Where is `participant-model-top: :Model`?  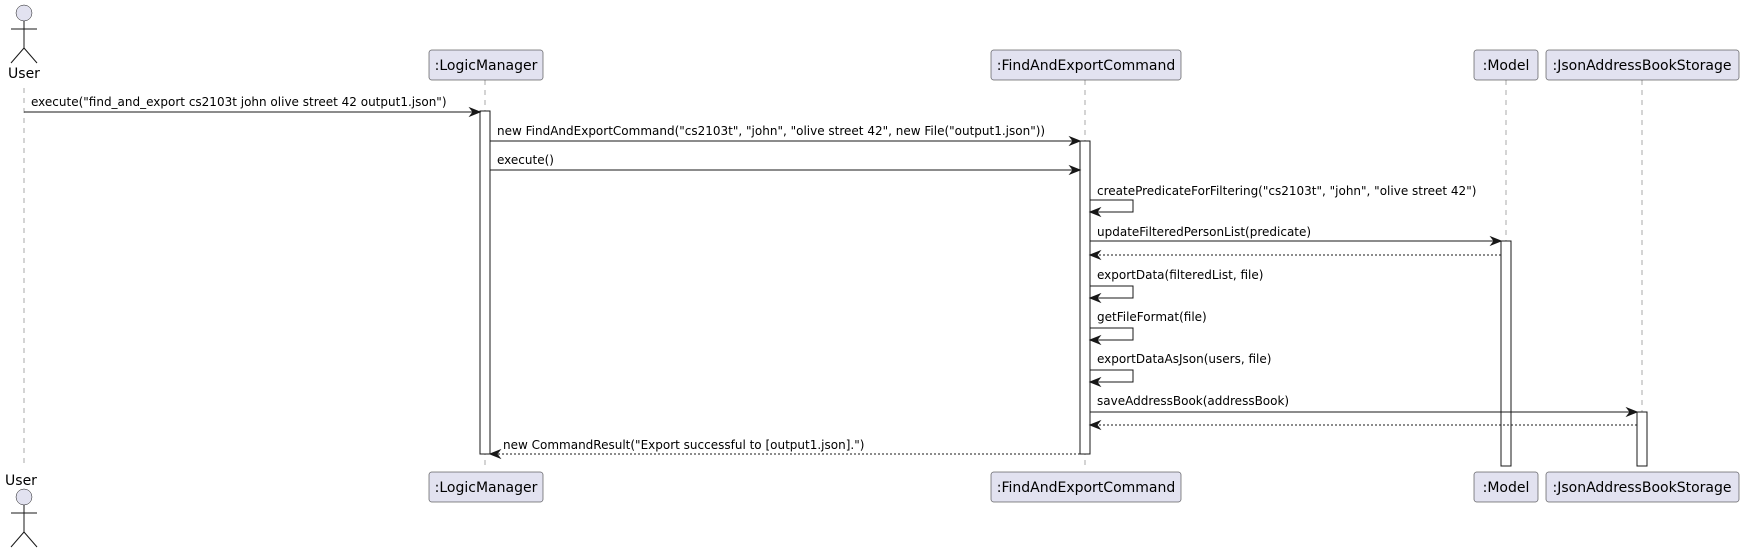 participant-model-top: :Model is located at coordinates (1506, 65).